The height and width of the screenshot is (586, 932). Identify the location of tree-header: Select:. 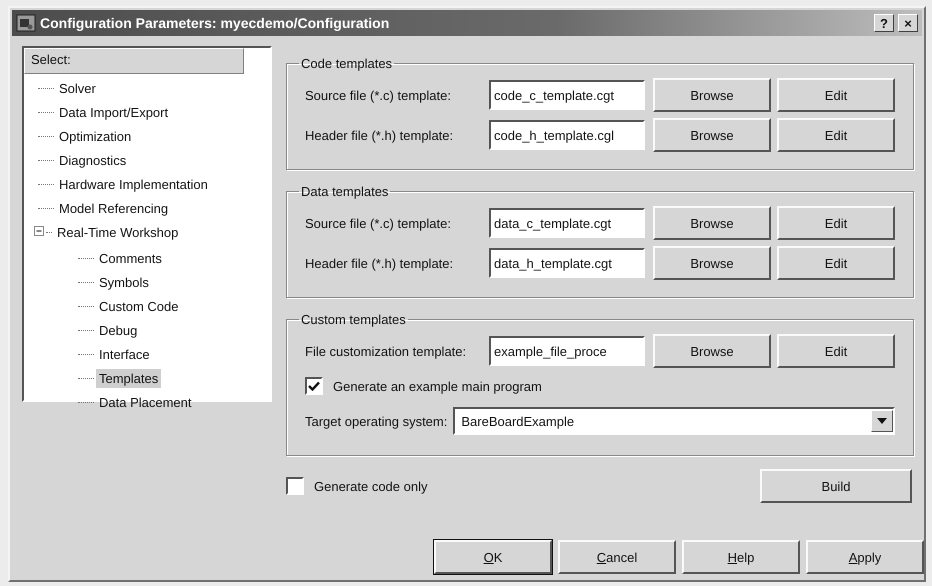
(134, 61).